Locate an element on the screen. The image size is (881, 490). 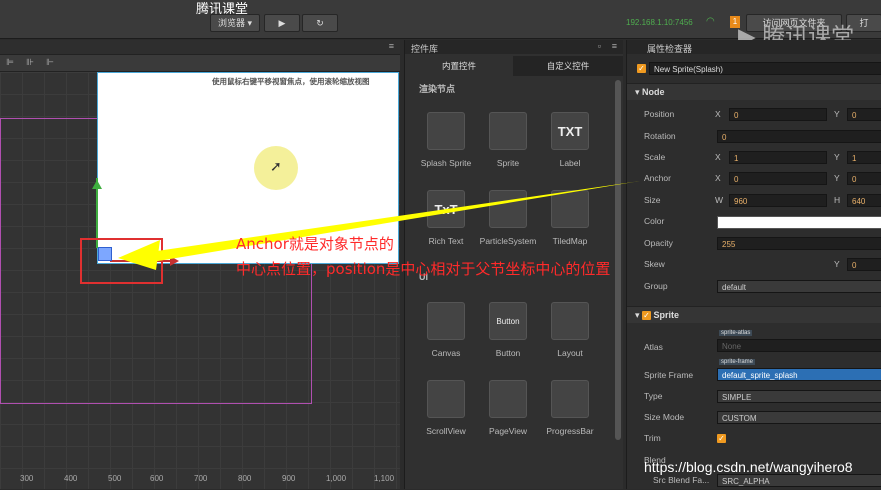
arrow-head is located at coordinates (139, 255).